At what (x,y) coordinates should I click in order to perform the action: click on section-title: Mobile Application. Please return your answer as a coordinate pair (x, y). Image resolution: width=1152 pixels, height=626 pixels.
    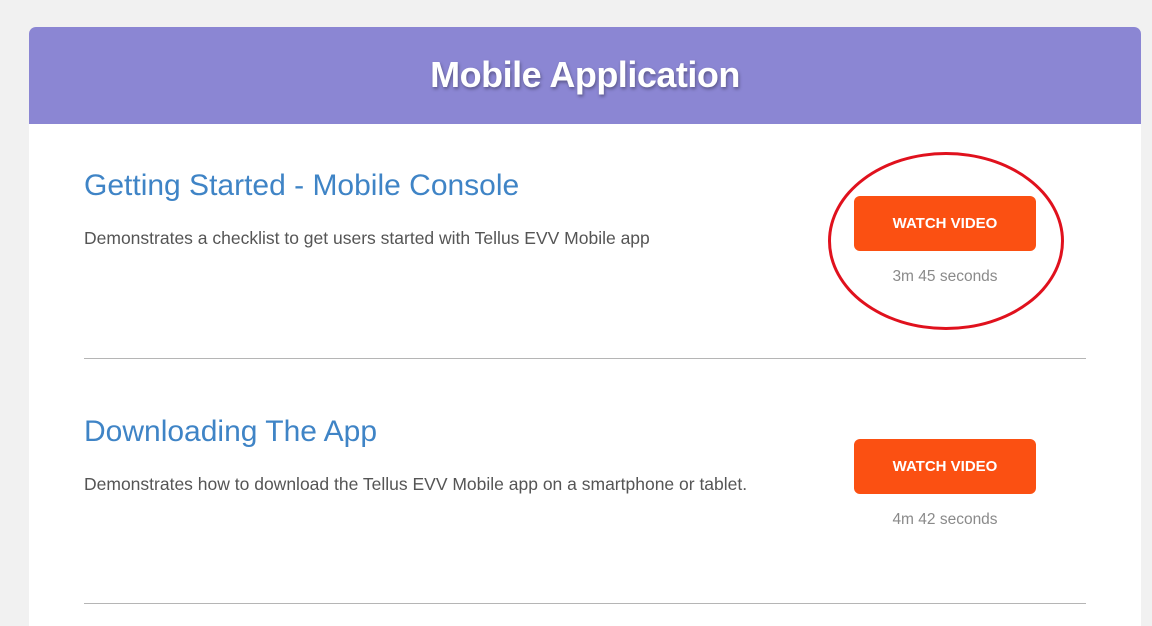
    Looking at the image, I should click on (585, 74).